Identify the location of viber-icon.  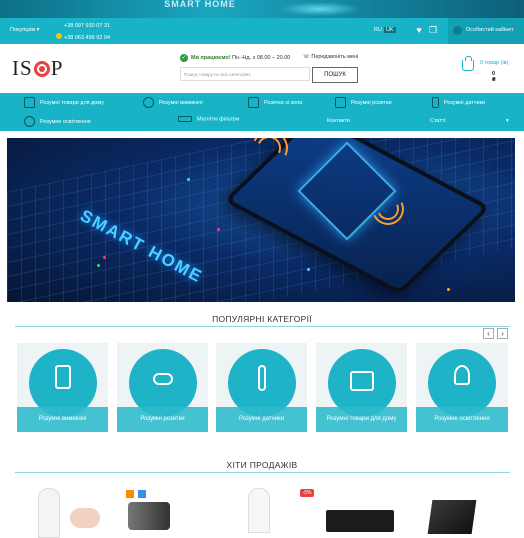
(59, 36).